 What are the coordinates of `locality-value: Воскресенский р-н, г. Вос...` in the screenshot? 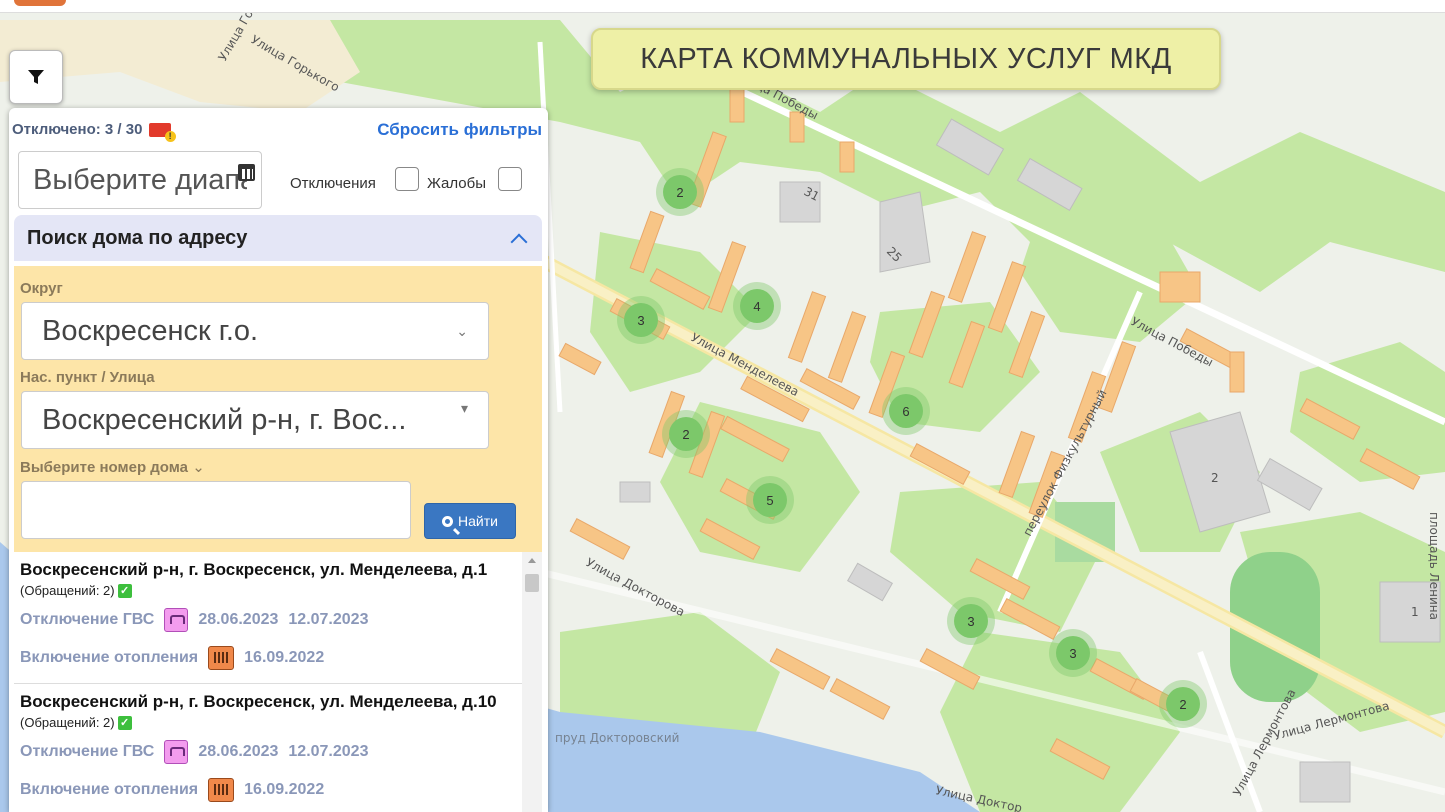 It's located at (224, 419).